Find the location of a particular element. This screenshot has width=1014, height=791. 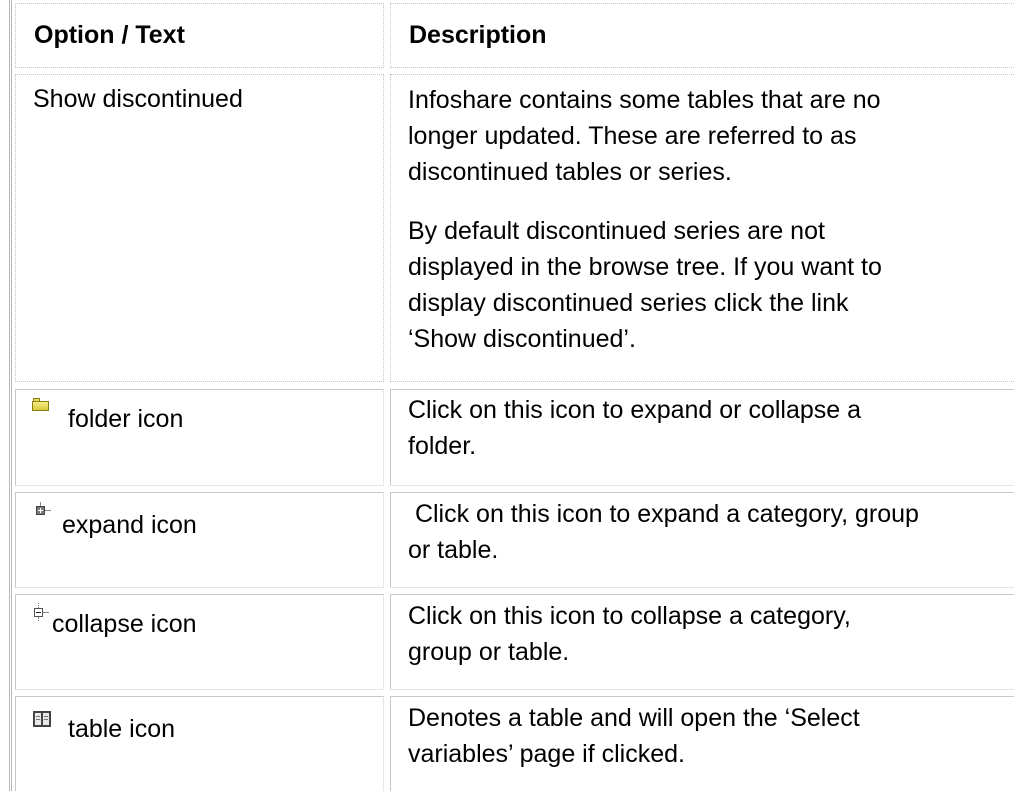

description-line: variables’ page if clicked. is located at coordinates (546, 754).